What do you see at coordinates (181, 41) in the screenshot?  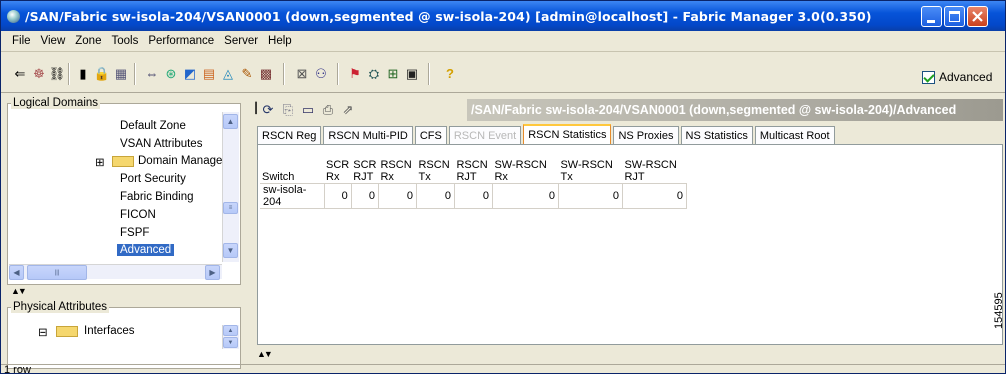 I see `menu-performance: Performance` at bounding box center [181, 41].